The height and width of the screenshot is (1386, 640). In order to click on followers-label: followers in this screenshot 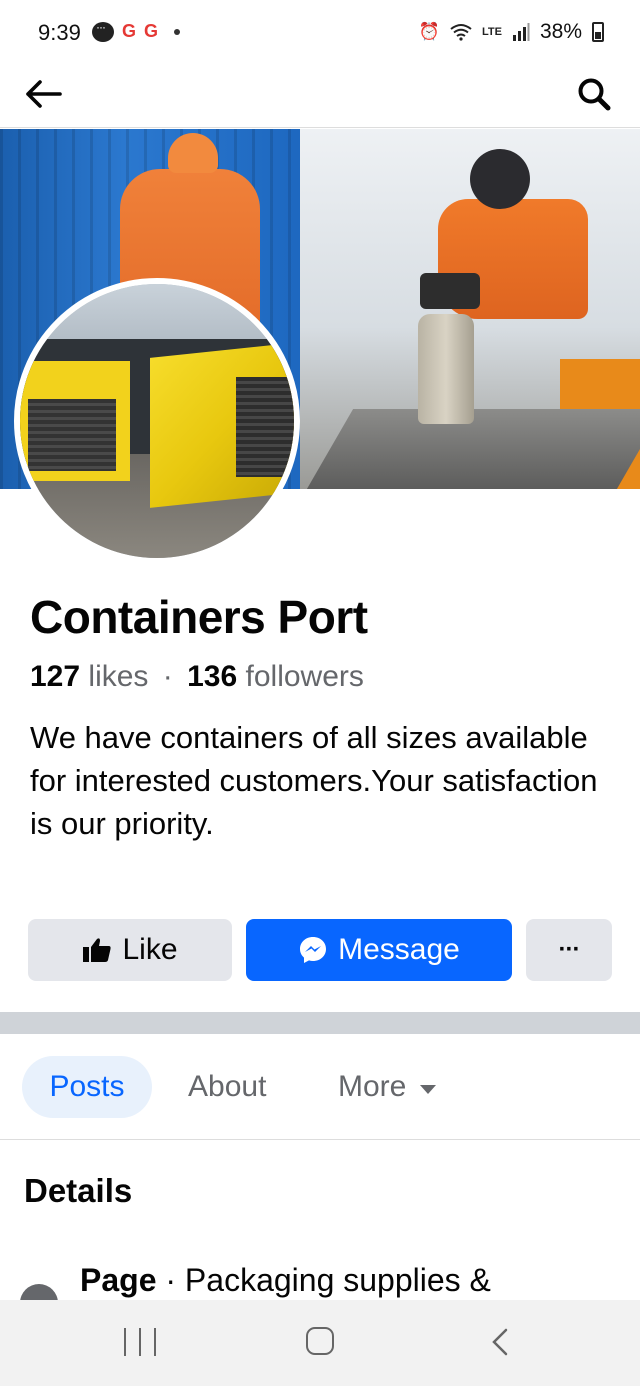, I will do `click(304, 676)`.